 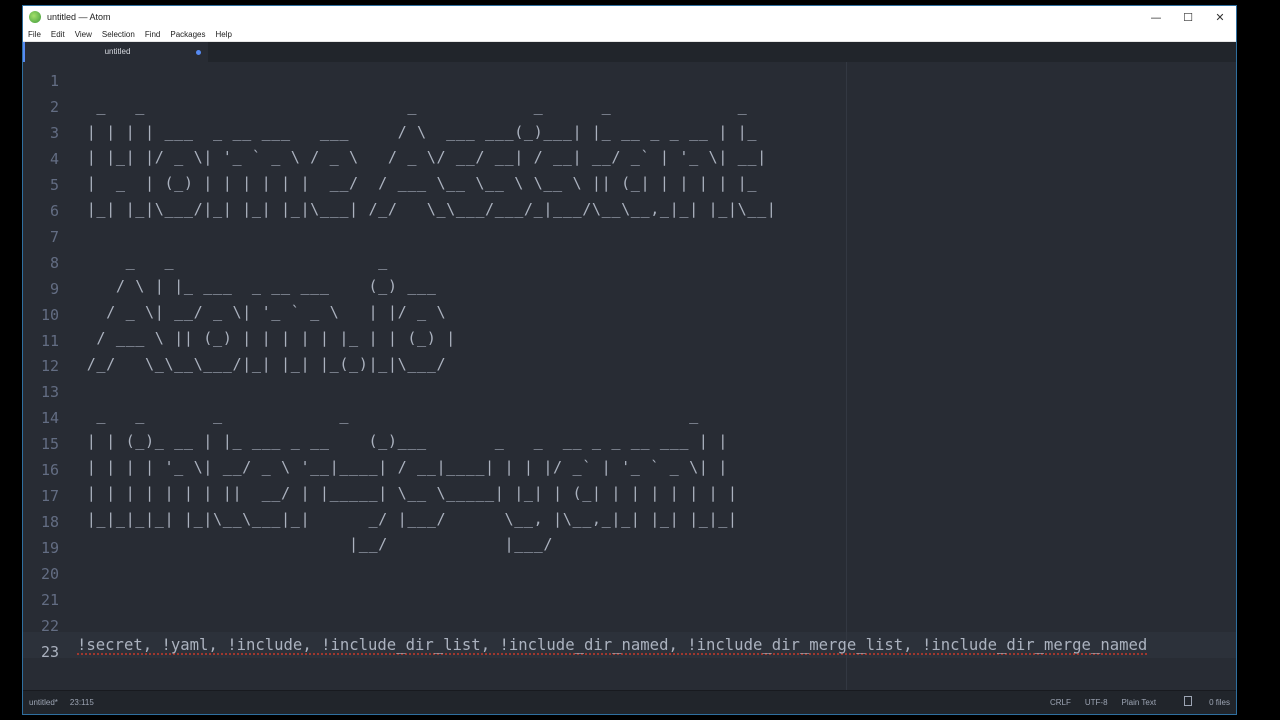 What do you see at coordinates (83, 34) in the screenshot?
I see `menu-view: View` at bounding box center [83, 34].